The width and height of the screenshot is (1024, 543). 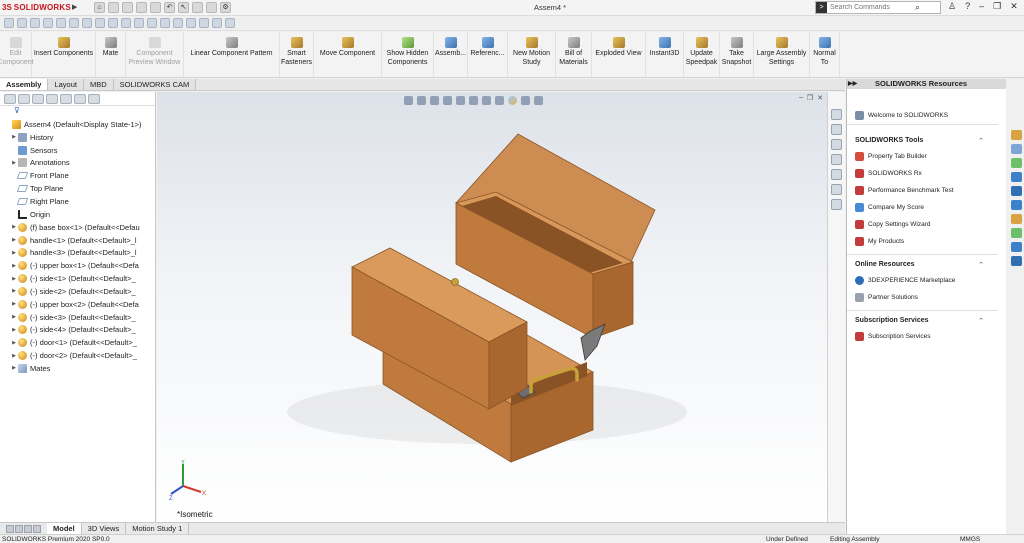 I want to click on custom-properties-icon, so click(x=836, y=189).